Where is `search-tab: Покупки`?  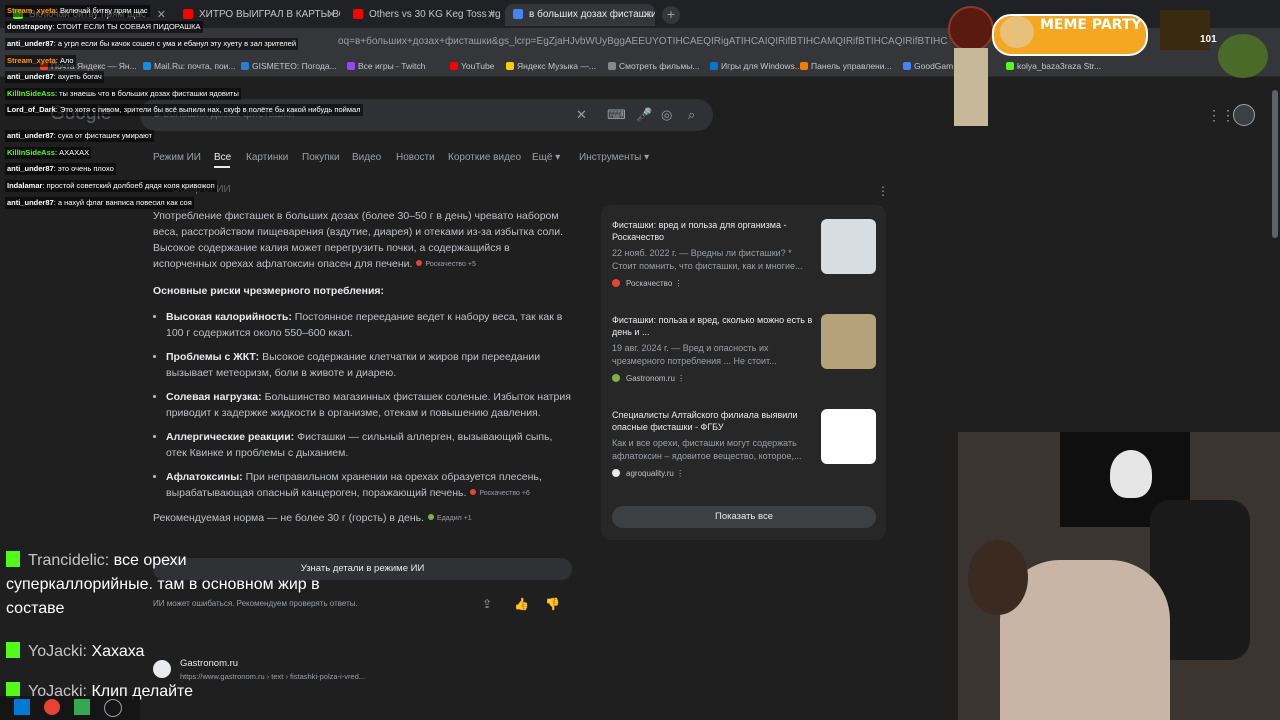
search-tab: Покупки is located at coordinates (321, 157).